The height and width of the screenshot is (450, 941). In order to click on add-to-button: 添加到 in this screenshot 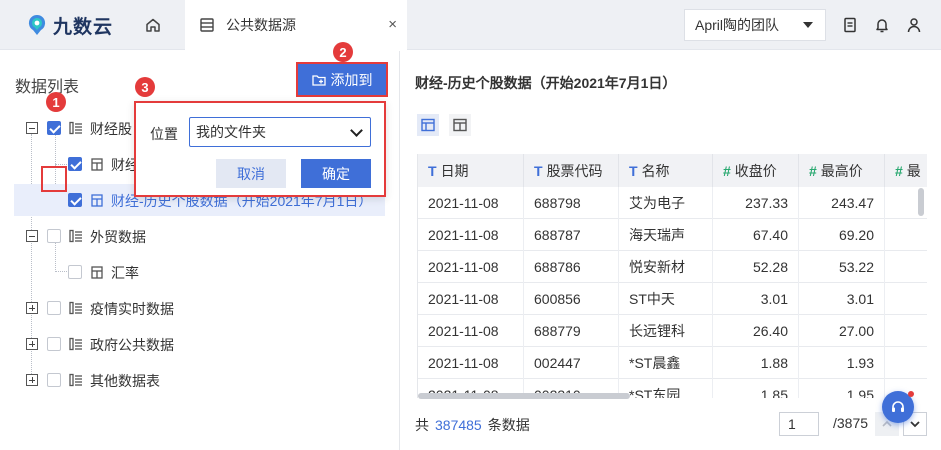, I will do `click(342, 79)`.